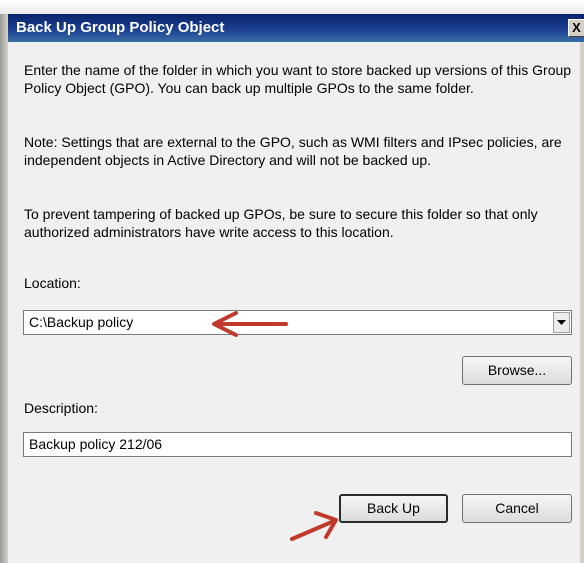 This screenshot has height=563, width=584. What do you see at coordinates (296, 28) in the screenshot?
I see `title-bar: Back Up Group Policy Object X` at bounding box center [296, 28].